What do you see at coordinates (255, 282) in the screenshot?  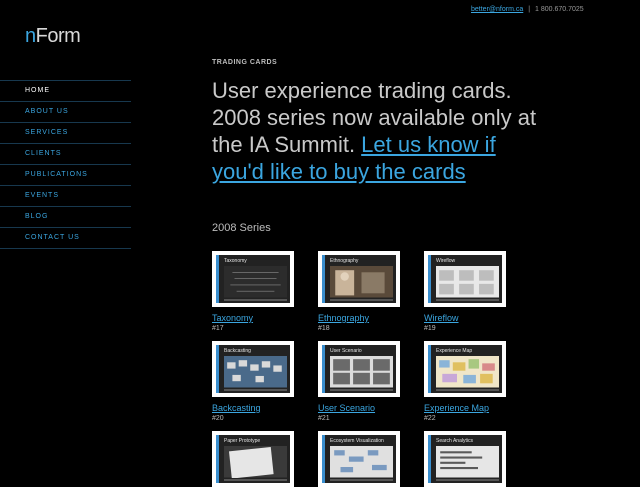 I see `taxonomy-art` at bounding box center [255, 282].